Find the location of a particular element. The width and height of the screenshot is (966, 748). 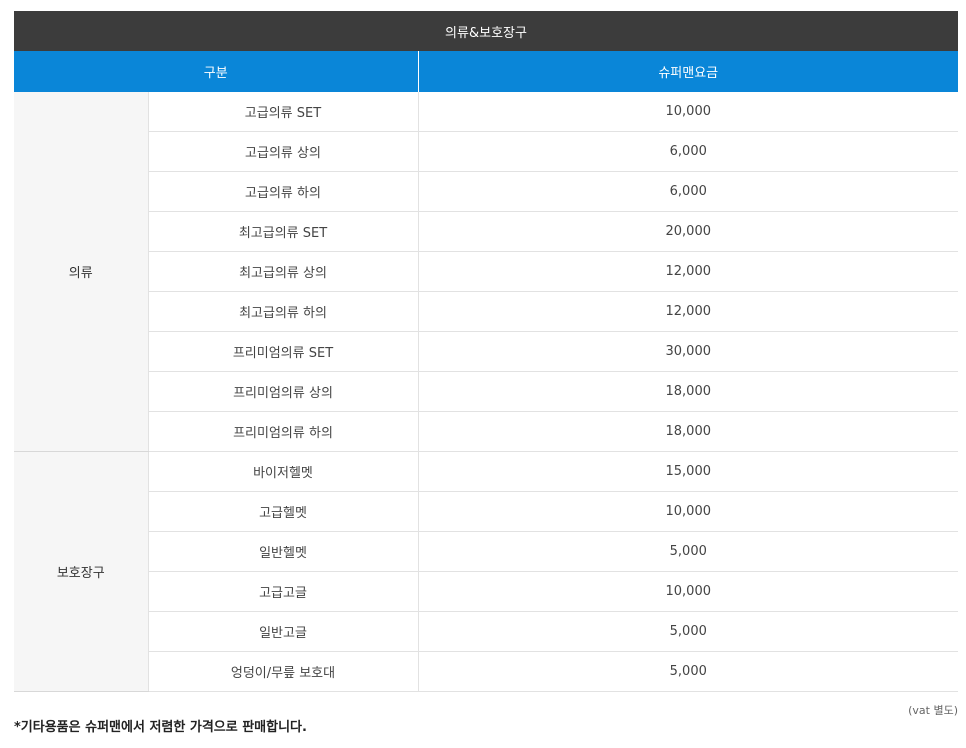

column-header-price: 슈퍼맨요금 is located at coordinates (688, 71).